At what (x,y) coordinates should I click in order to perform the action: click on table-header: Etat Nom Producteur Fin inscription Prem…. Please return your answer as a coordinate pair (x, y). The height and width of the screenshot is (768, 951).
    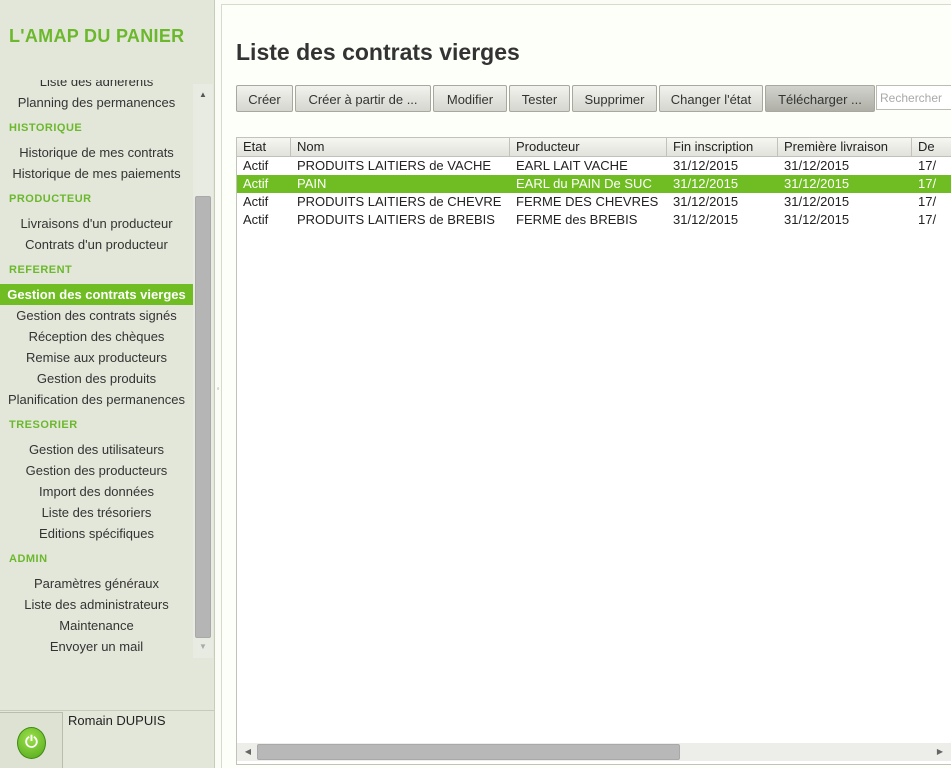
    Looking at the image, I should click on (594, 147).